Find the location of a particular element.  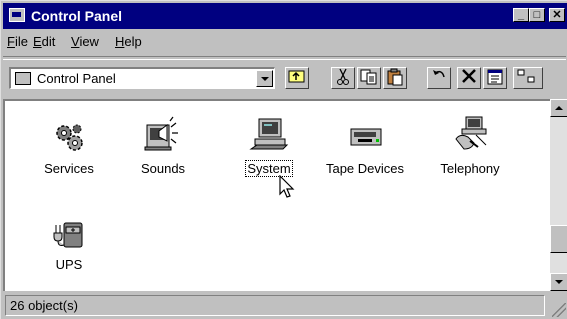

item-label: Services is located at coordinates (69, 168).